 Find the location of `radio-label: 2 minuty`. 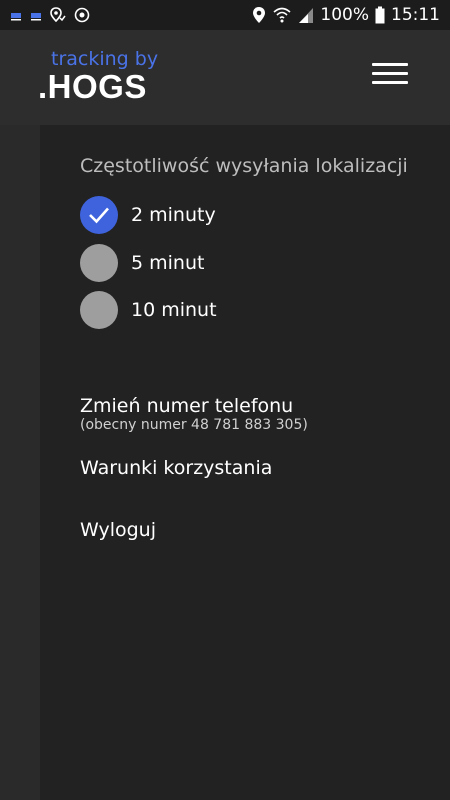

radio-label: 2 minuty is located at coordinates (173, 215).